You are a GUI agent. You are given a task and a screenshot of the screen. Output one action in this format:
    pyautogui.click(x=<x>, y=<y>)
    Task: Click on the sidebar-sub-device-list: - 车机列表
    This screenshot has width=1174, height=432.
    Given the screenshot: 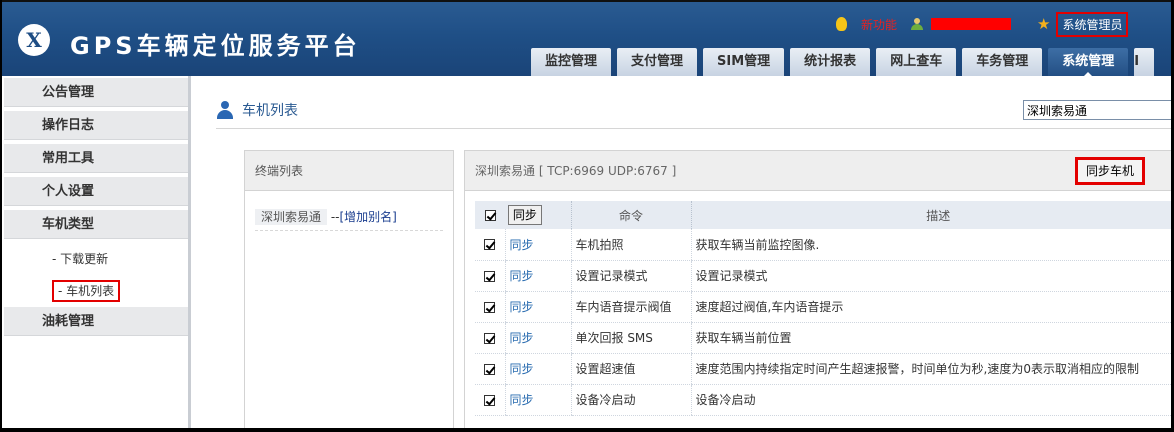 What is the action you would take?
    pyautogui.click(x=96, y=291)
    